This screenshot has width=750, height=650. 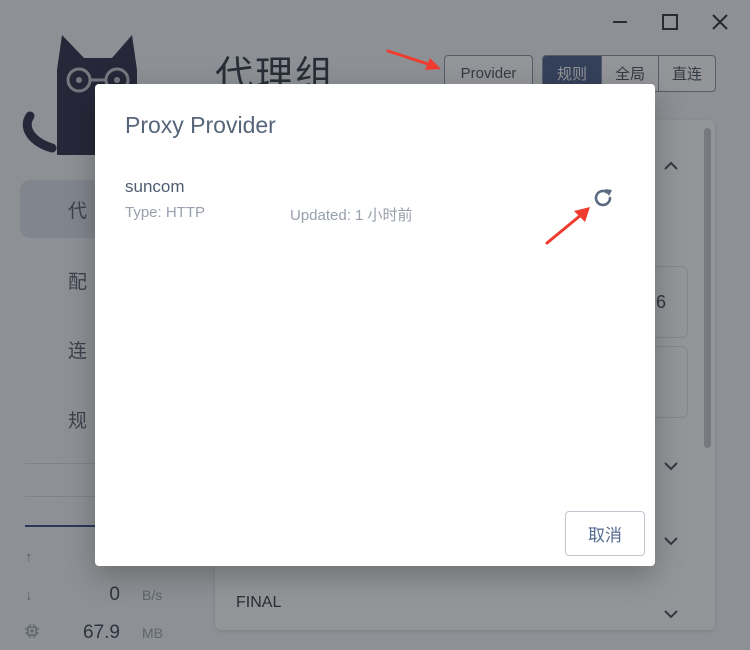 I want to click on provider-updated: Updated: 1 小时前, so click(x=351, y=215).